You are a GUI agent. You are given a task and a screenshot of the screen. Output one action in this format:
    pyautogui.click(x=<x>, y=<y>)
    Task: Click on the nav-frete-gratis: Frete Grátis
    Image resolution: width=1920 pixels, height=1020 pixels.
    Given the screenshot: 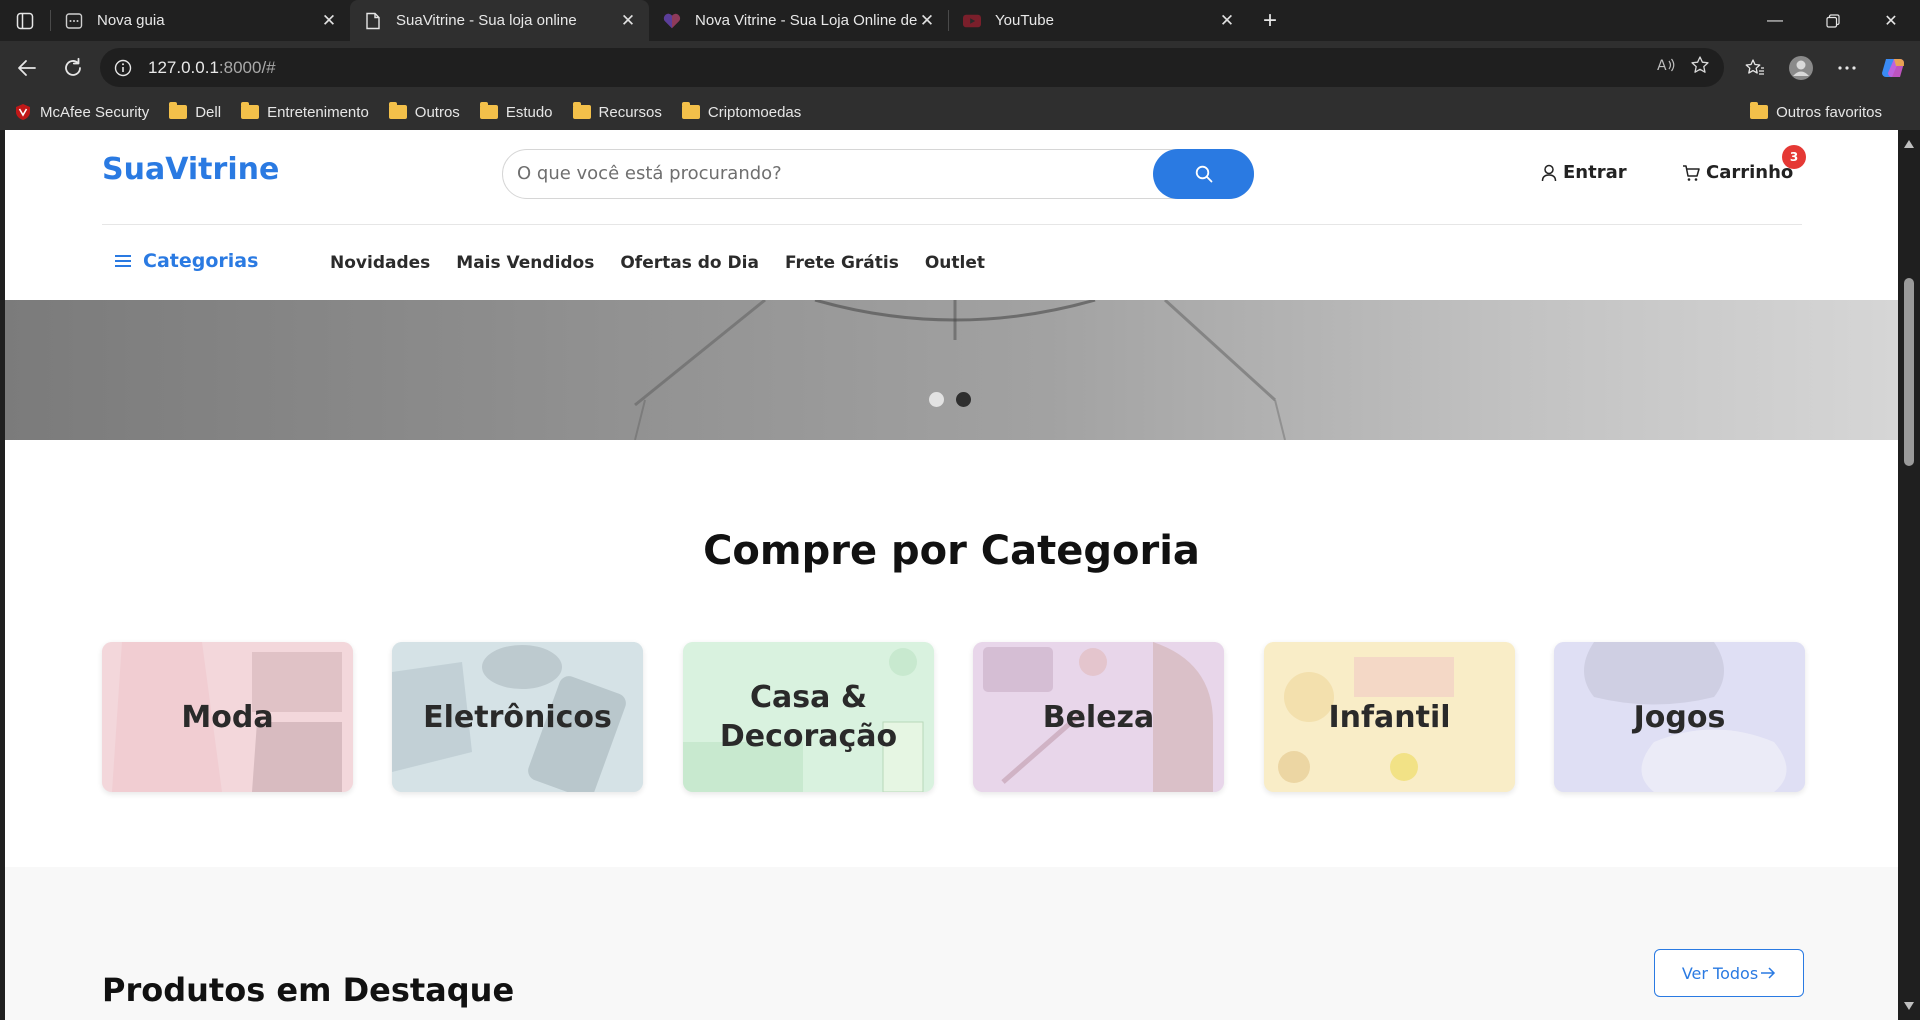 What is the action you would take?
    pyautogui.click(x=842, y=263)
    